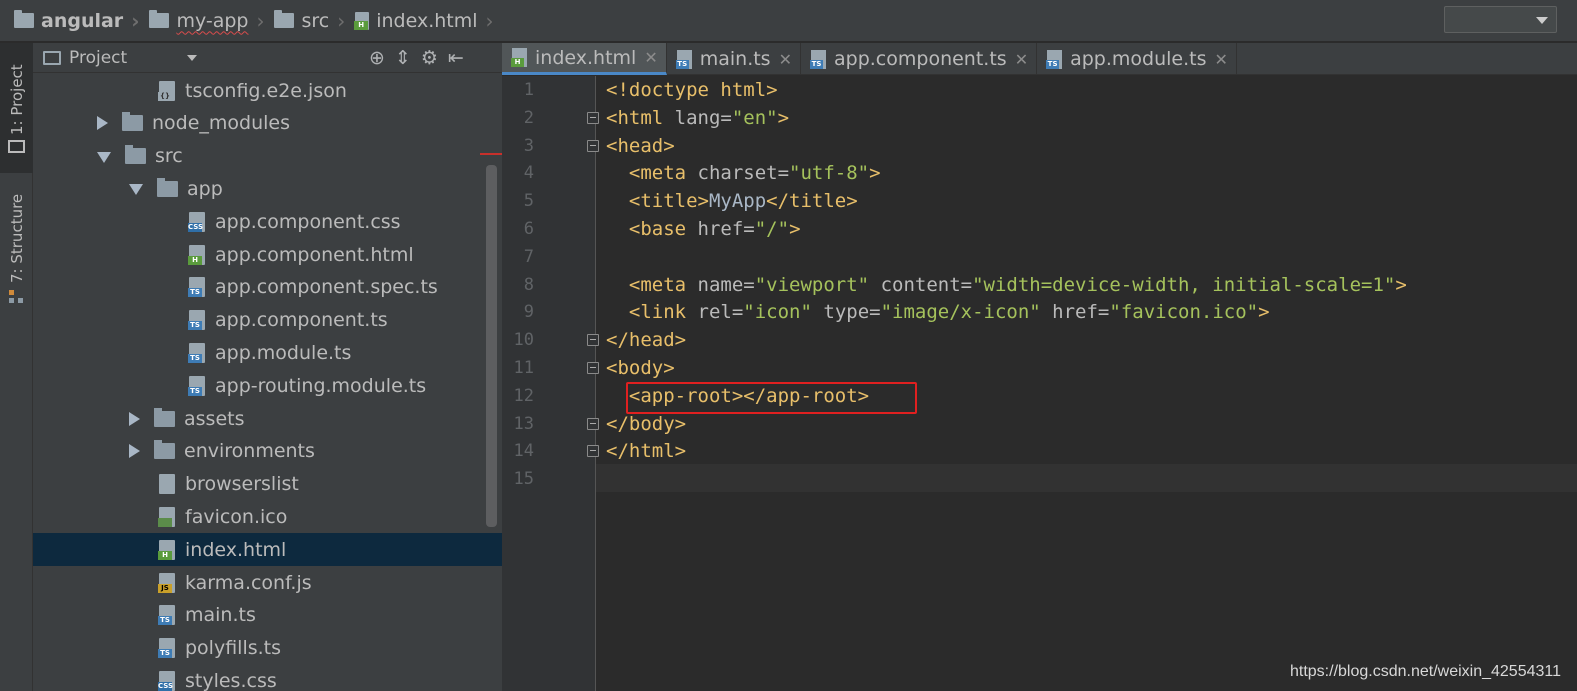  Describe the element at coordinates (267, 188) in the screenshot. I see `tree-folder: app` at that location.